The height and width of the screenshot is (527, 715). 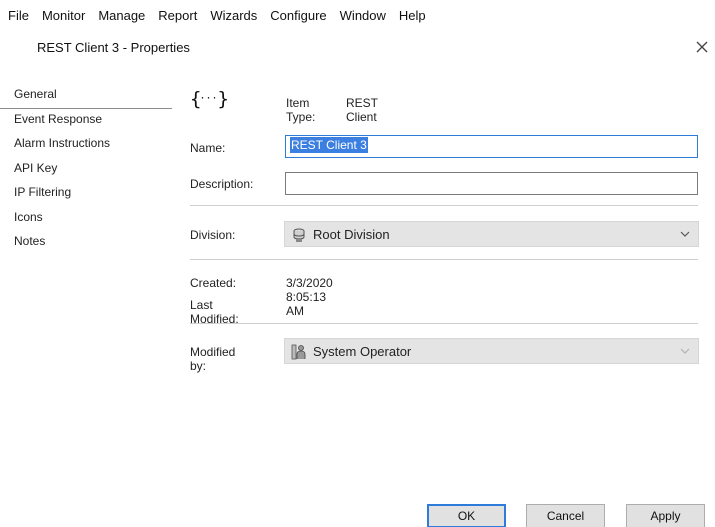 What do you see at coordinates (491, 351) in the screenshot?
I see `modified-by-dropdown: System Operator` at bounding box center [491, 351].